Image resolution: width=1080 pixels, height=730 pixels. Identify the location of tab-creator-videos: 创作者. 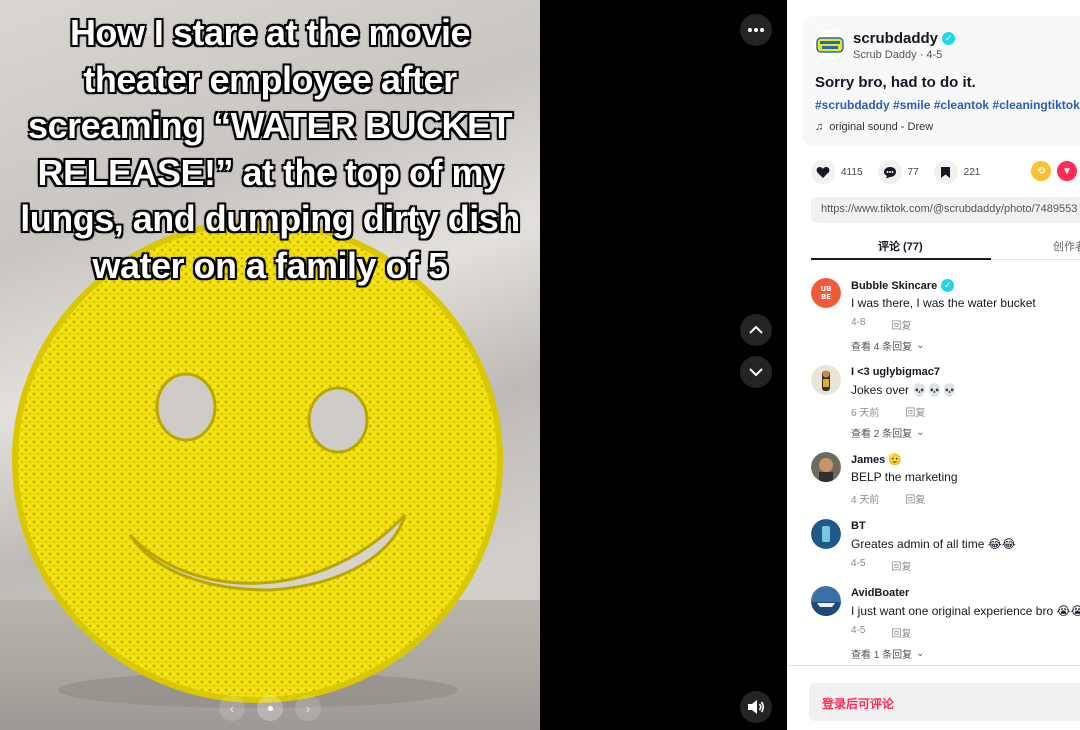
(1066, 246).